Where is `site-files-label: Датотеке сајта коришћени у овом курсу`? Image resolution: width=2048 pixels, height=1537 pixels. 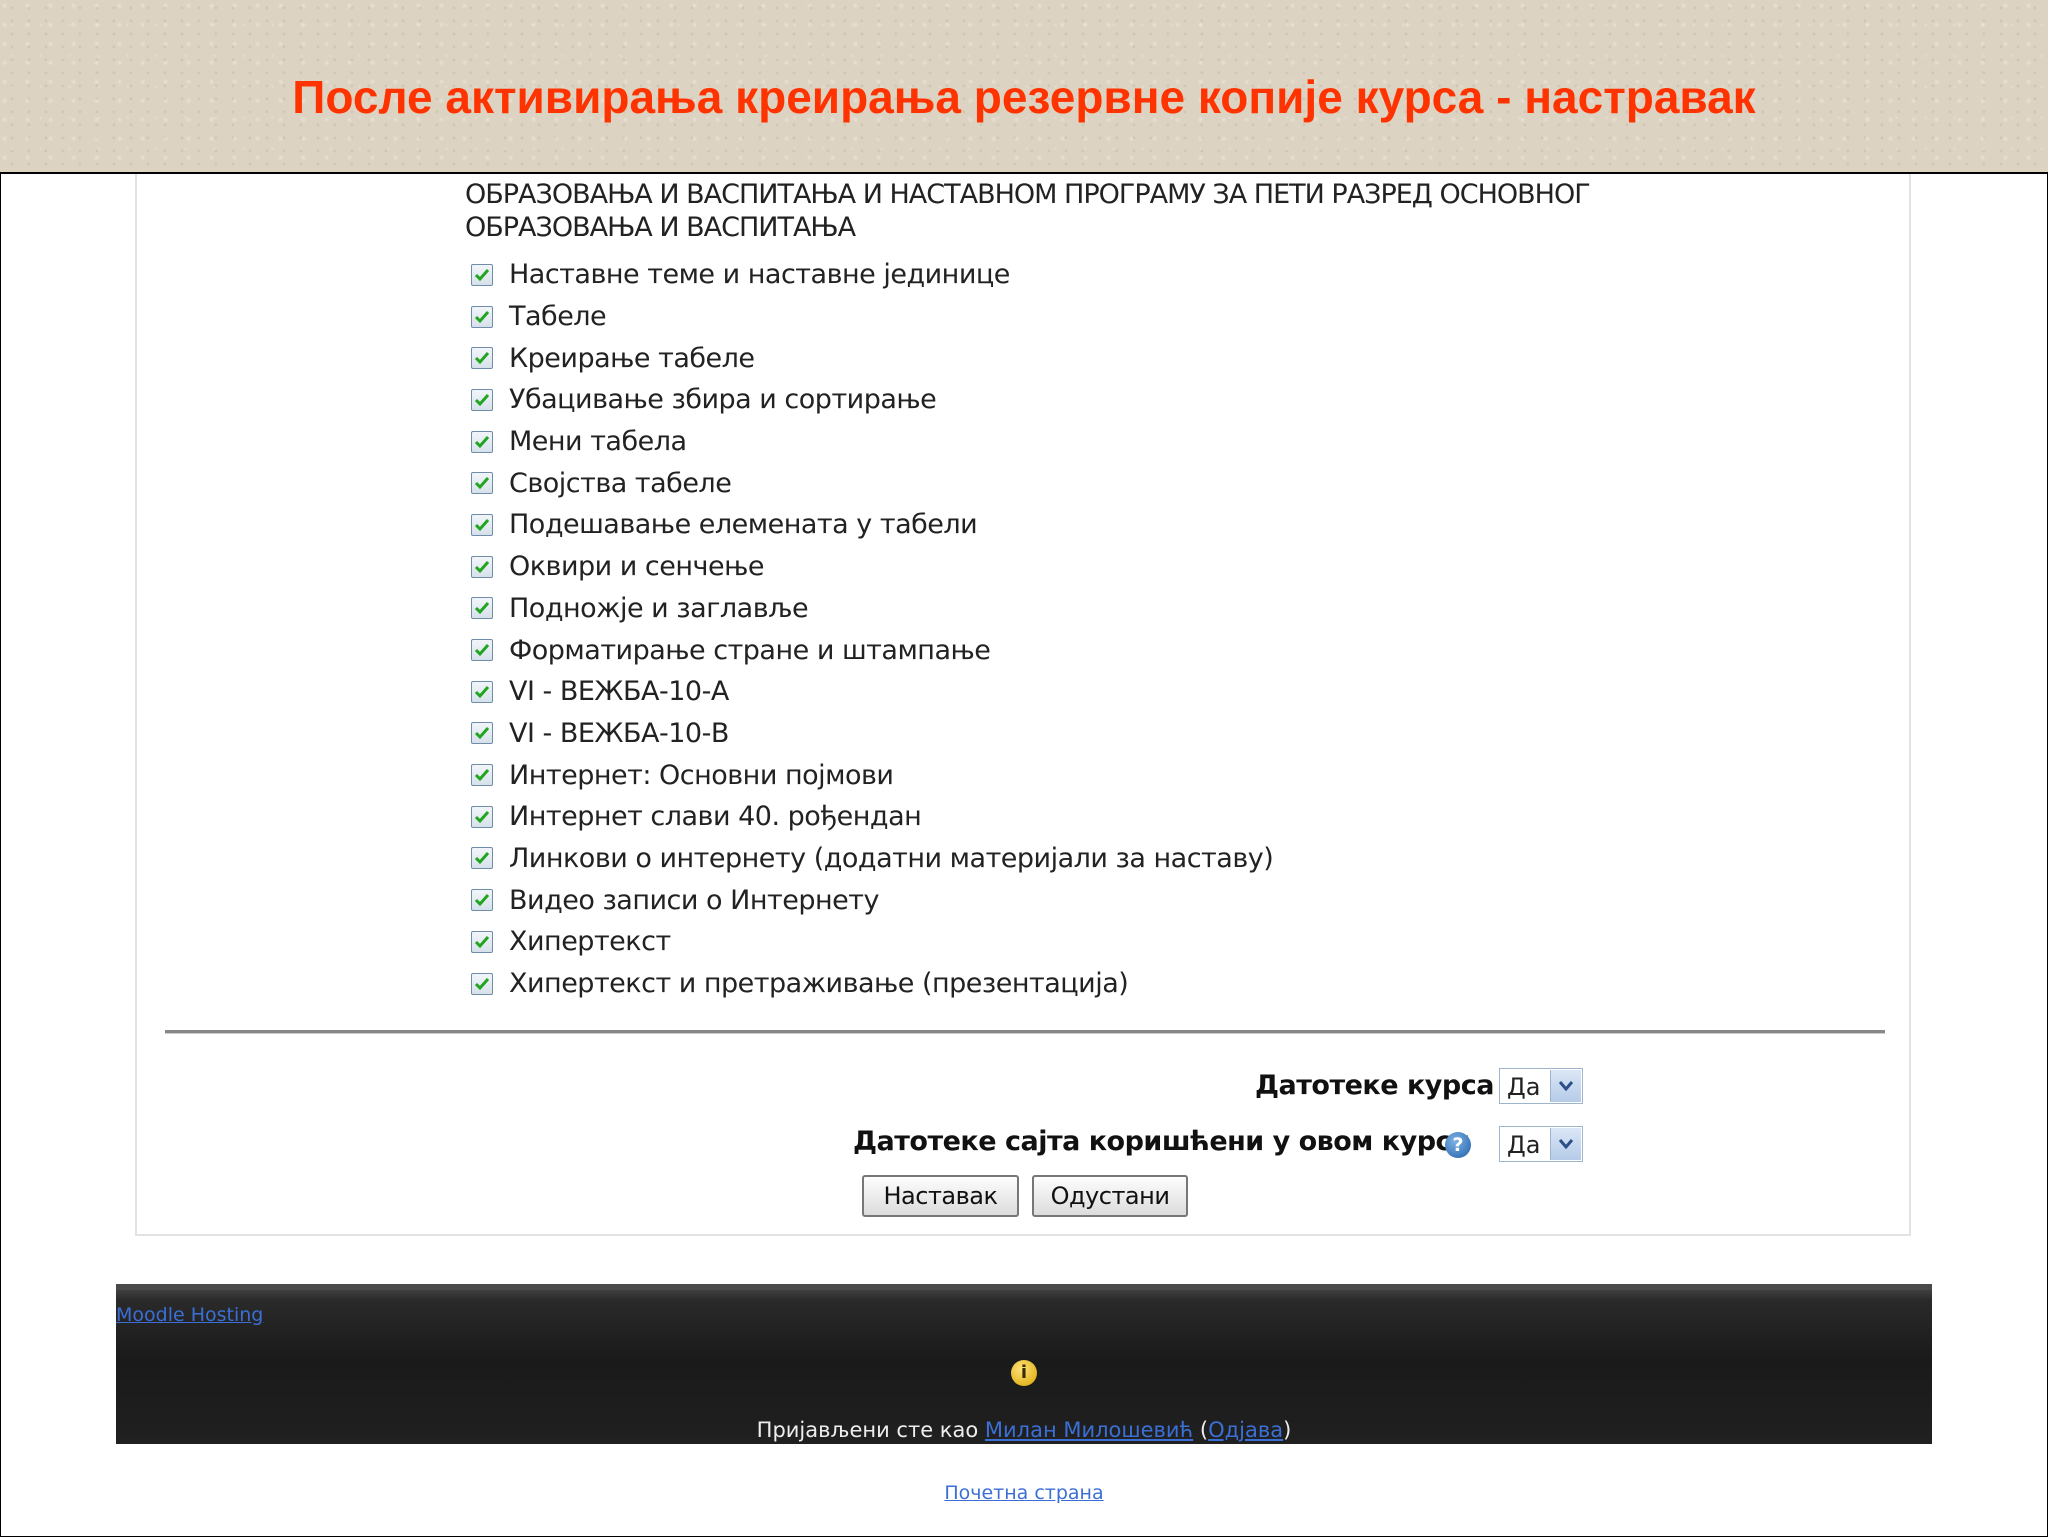
site-files-label: Датотеке сајта коришћени у овом курсу is located at coordinates (1161, 1141).